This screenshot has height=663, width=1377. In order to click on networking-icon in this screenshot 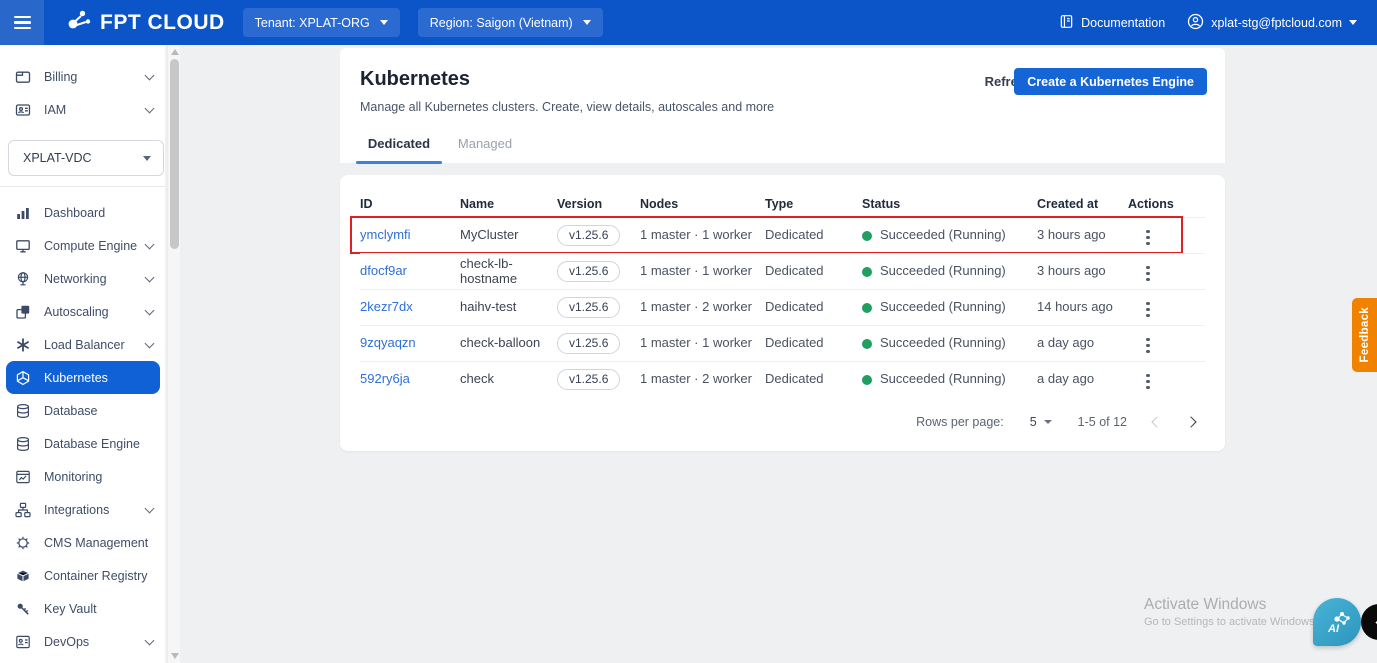, I will do `click(22, 278)`.